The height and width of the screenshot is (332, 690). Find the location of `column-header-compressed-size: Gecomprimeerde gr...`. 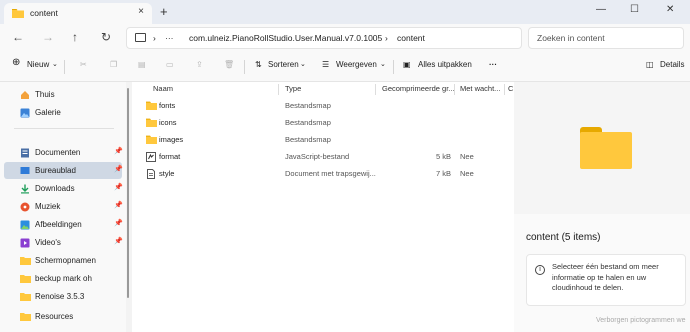

column-header-compressed-size: Gecomprimeerde gr... is located at coordinates (418, 88).